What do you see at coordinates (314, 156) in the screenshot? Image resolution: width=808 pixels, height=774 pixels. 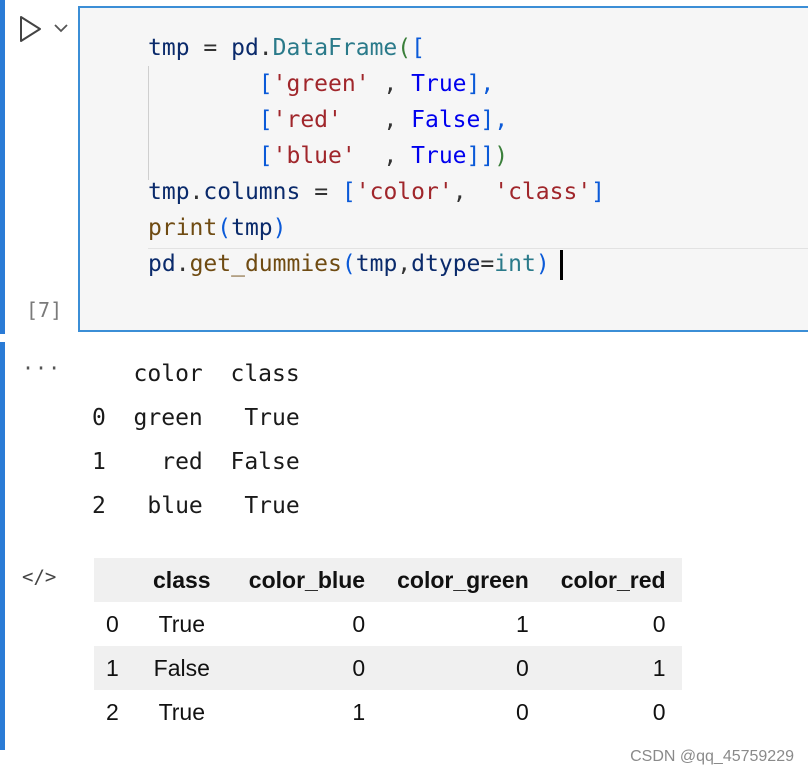 I see `code-token: 'blue'` at bounding box center [314, 156].